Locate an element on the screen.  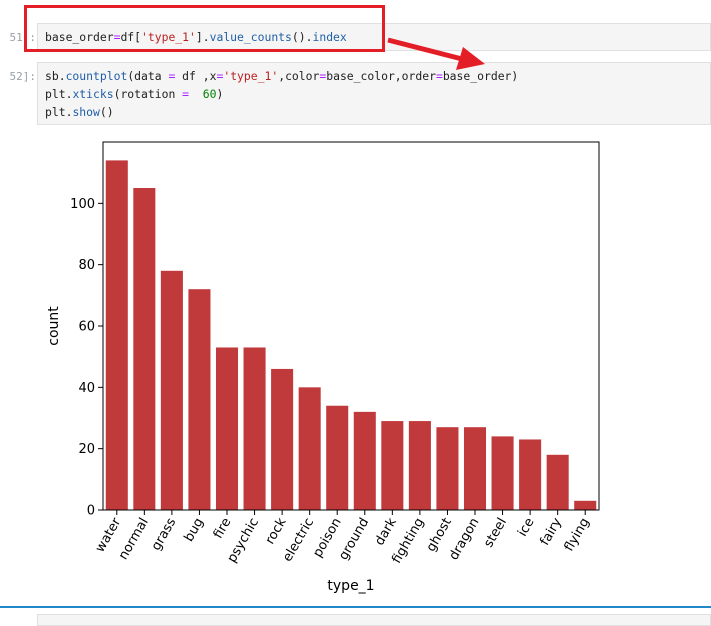
x-axis-label: type_1 is located at coordinates (350, 586).